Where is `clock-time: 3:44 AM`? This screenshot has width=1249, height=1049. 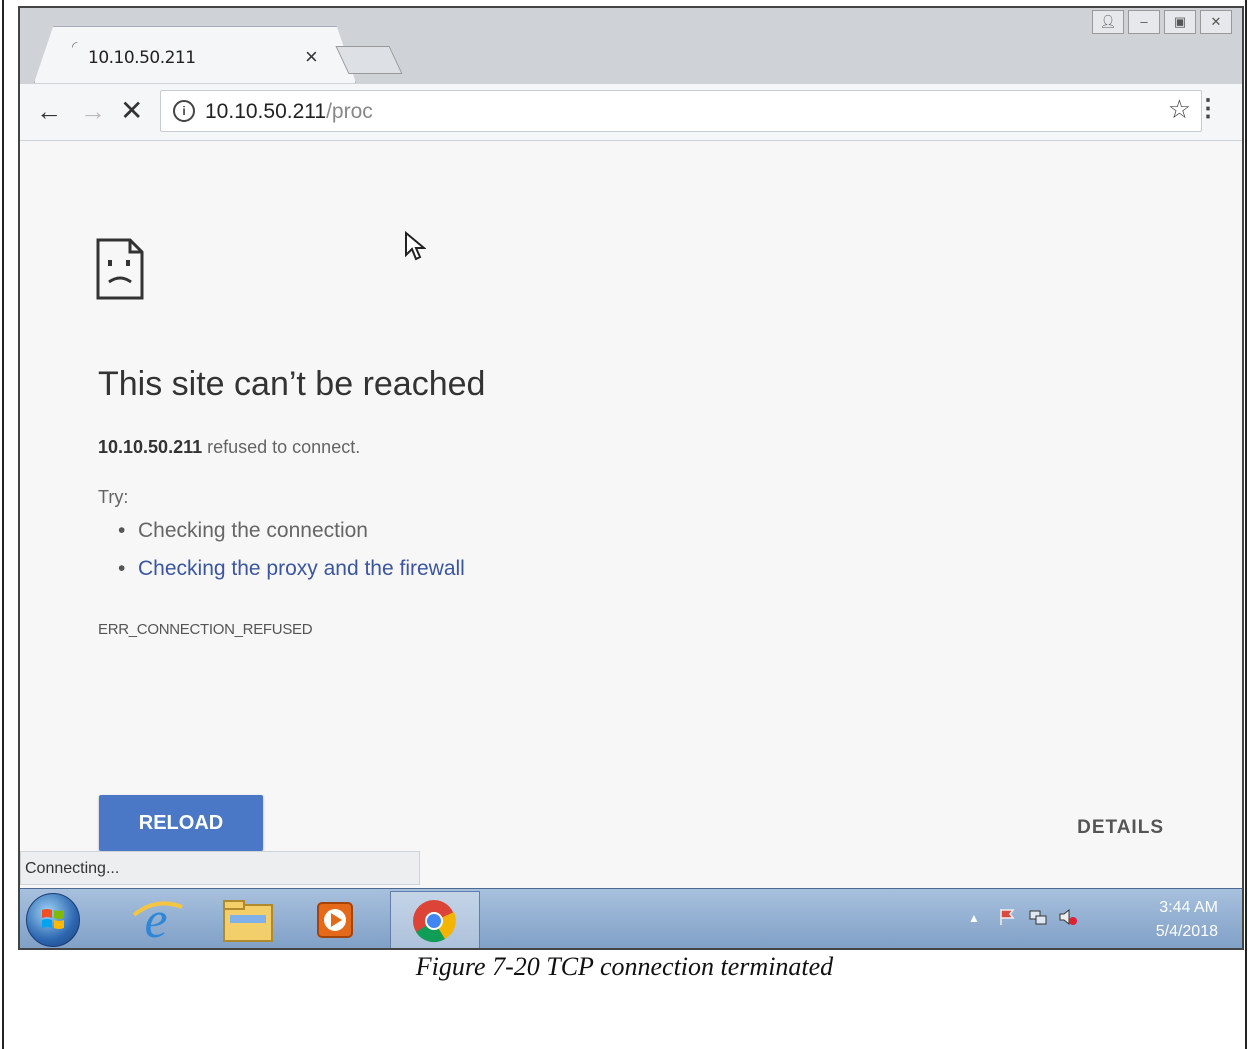 clock-time: 3:44 AM is located at coordinates (1188, 908).